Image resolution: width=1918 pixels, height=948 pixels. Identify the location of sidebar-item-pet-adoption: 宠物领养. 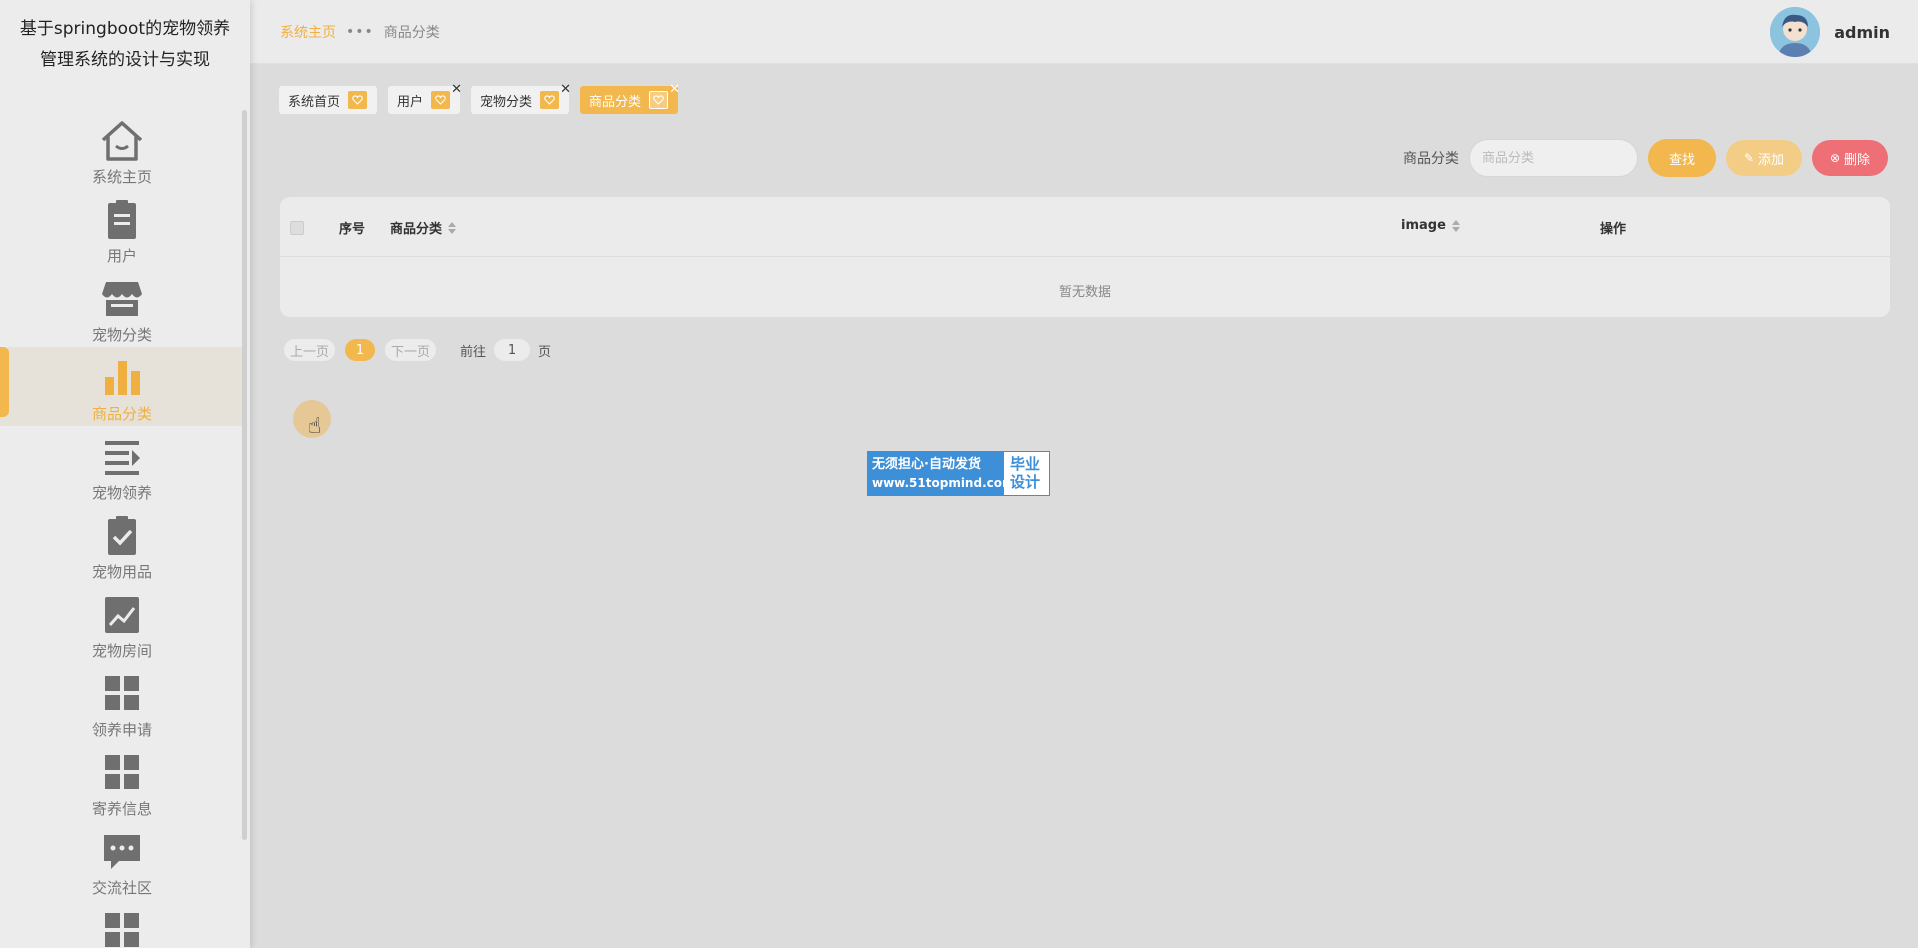
(122, 465).